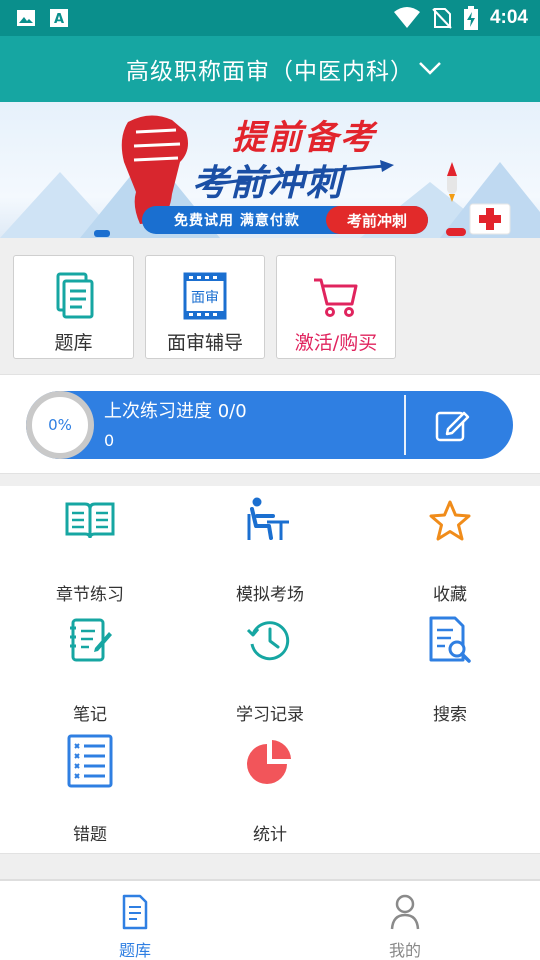 The height and width of the screenshot is (960, 540). Describe the element at coordinates (90, 761) in the screenshot. I see `wrong-list-icon` at that location.